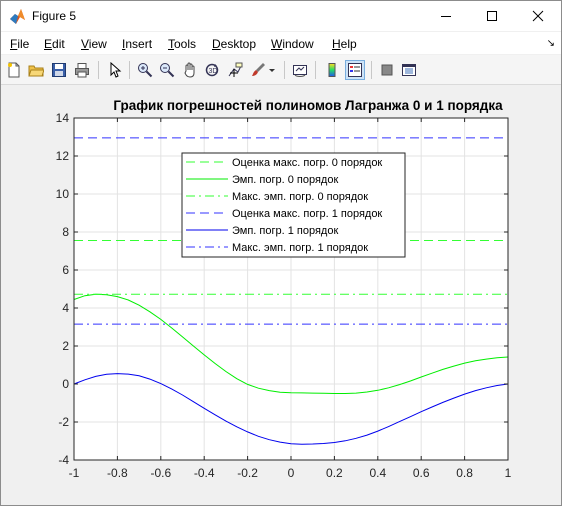 Image resolution: width=562 pixels, height=510 pixels. What do you see at coordinates (17, 16) in the screenshot?
I see `matlab-logo-icon` at bounding box center [17, 16].